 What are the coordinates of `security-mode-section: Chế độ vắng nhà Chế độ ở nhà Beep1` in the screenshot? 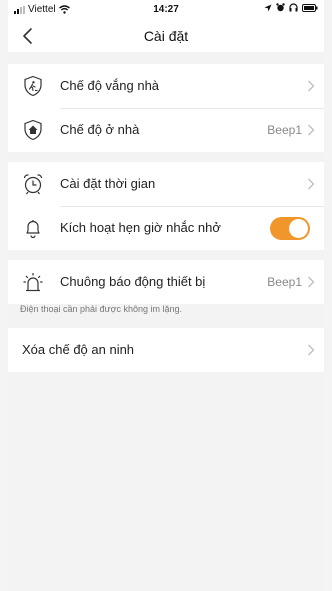 It's located at (166, 108).